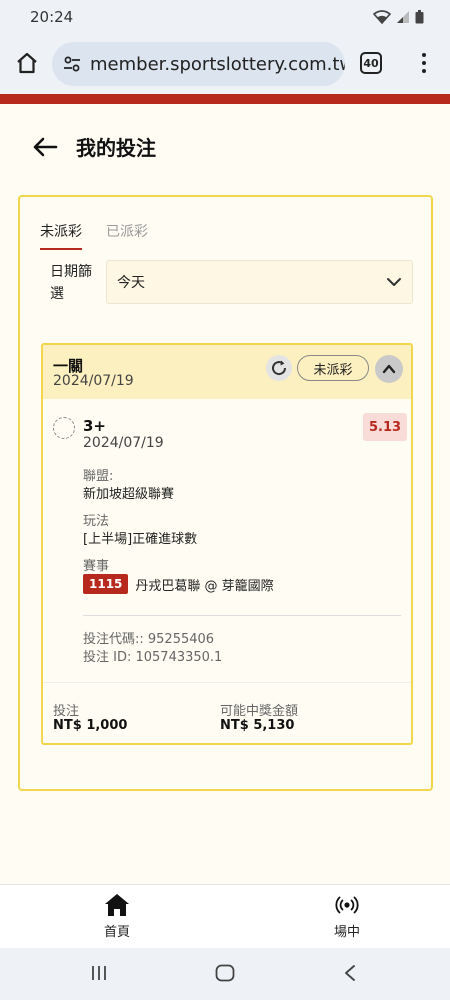  I want to click on system-home-icon, so click(225, 973).